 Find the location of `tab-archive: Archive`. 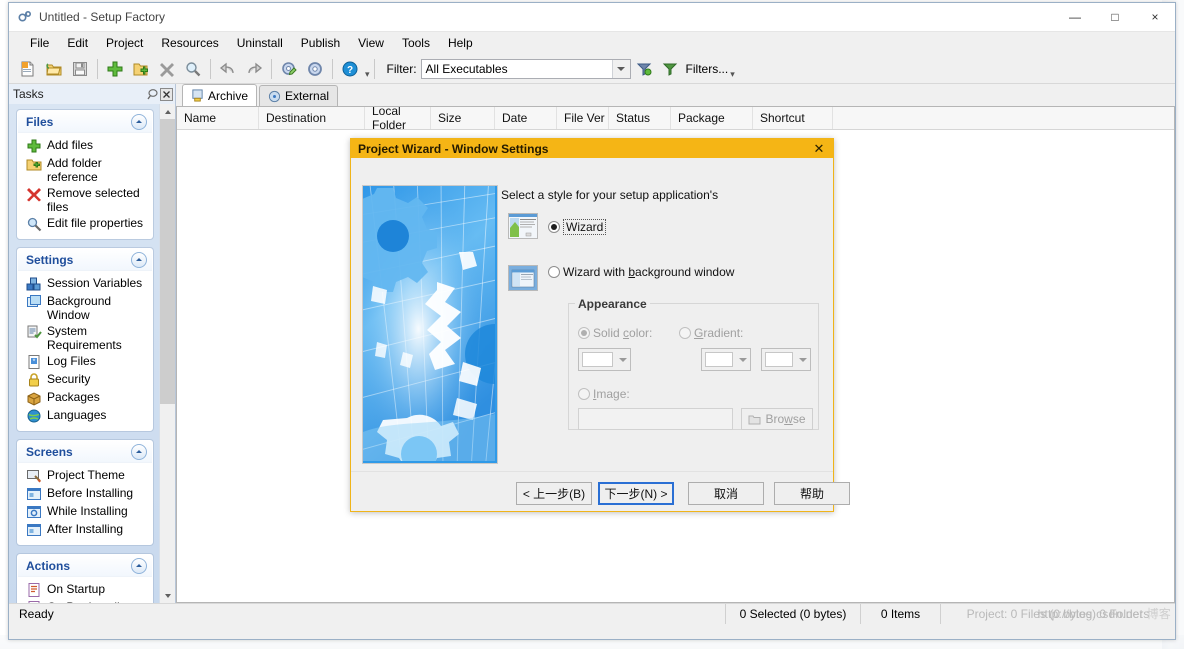

tab-archive: Archive is located at coordinates (220, 95).